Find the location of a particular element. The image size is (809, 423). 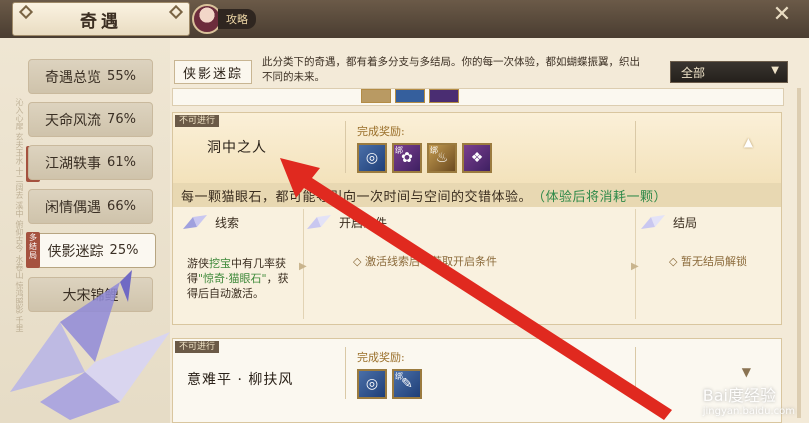

sidebar-item-pct: 66% is located at coordinates (121, 206).